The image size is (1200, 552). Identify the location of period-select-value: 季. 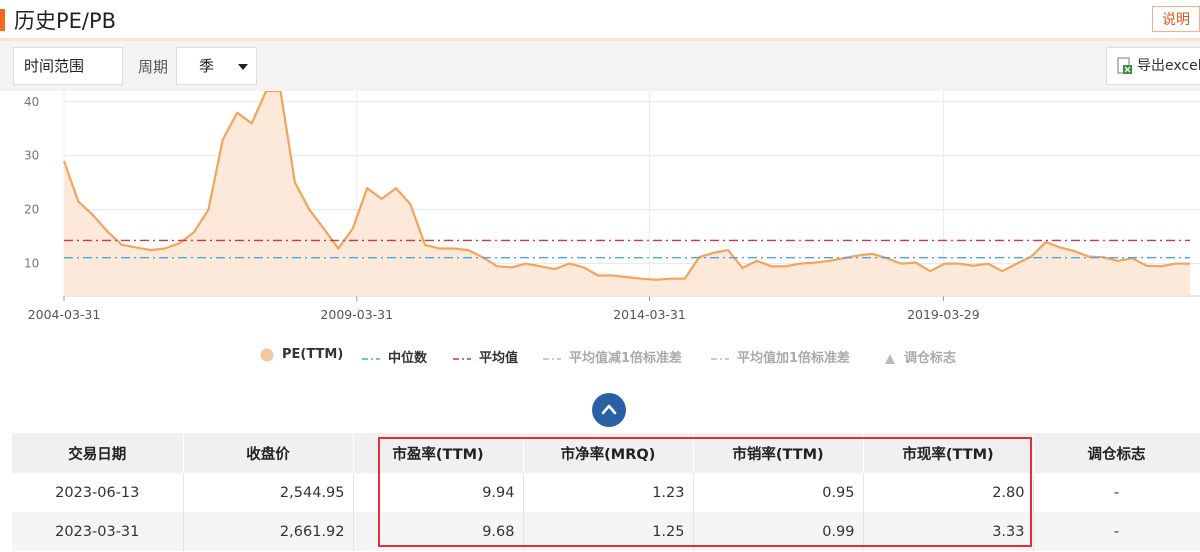
(207, 66).